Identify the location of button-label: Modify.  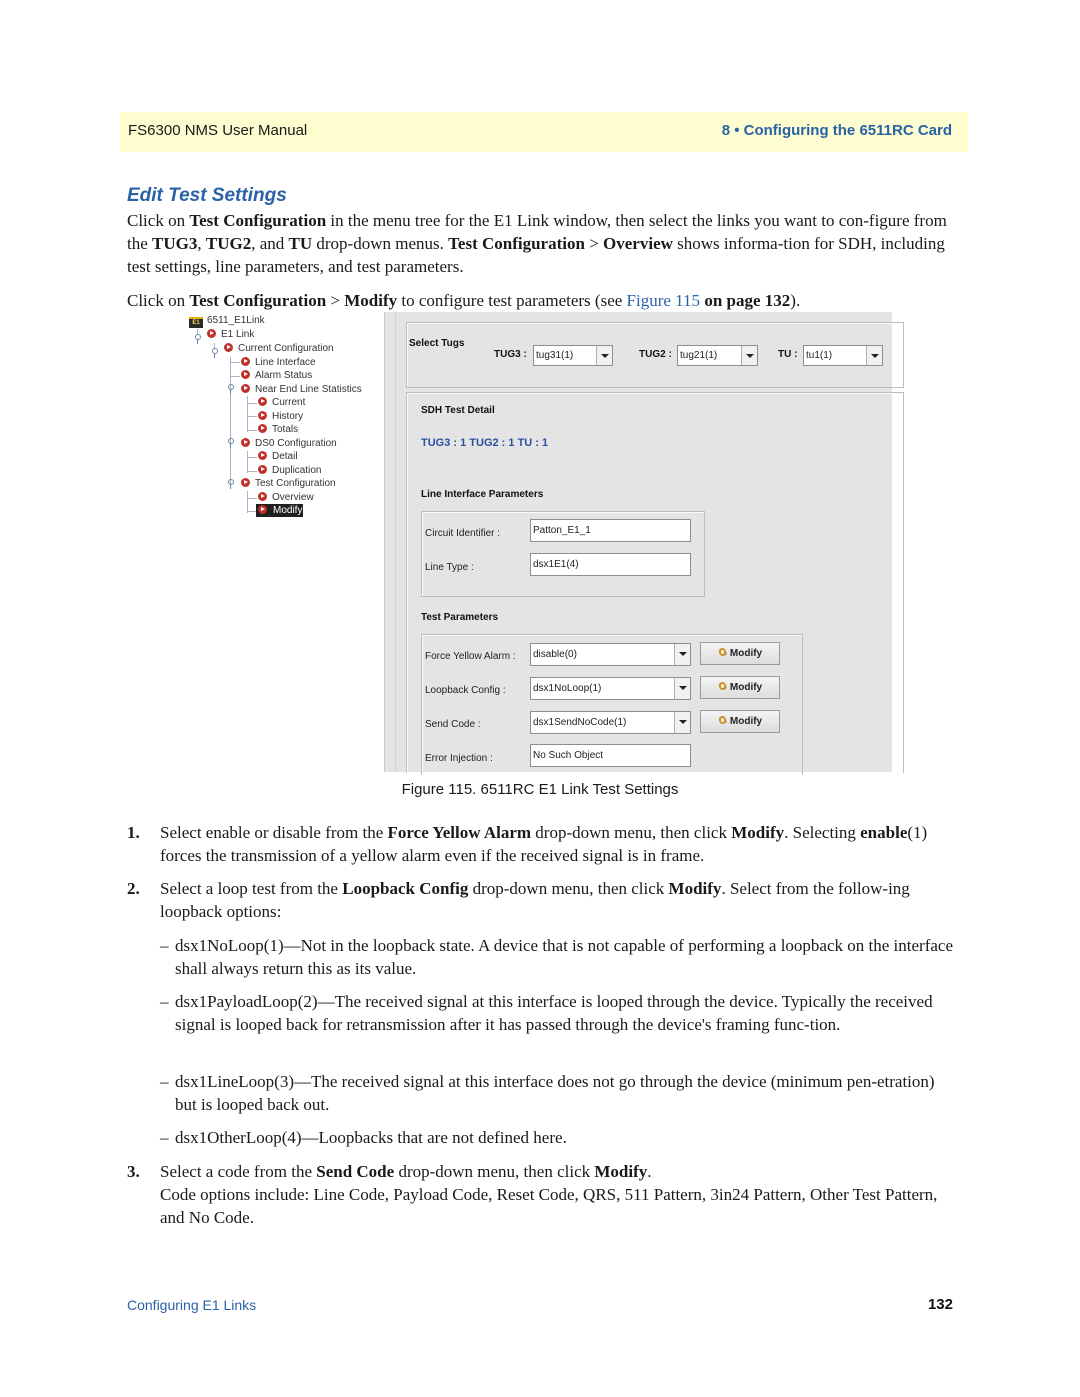
(746, 687).